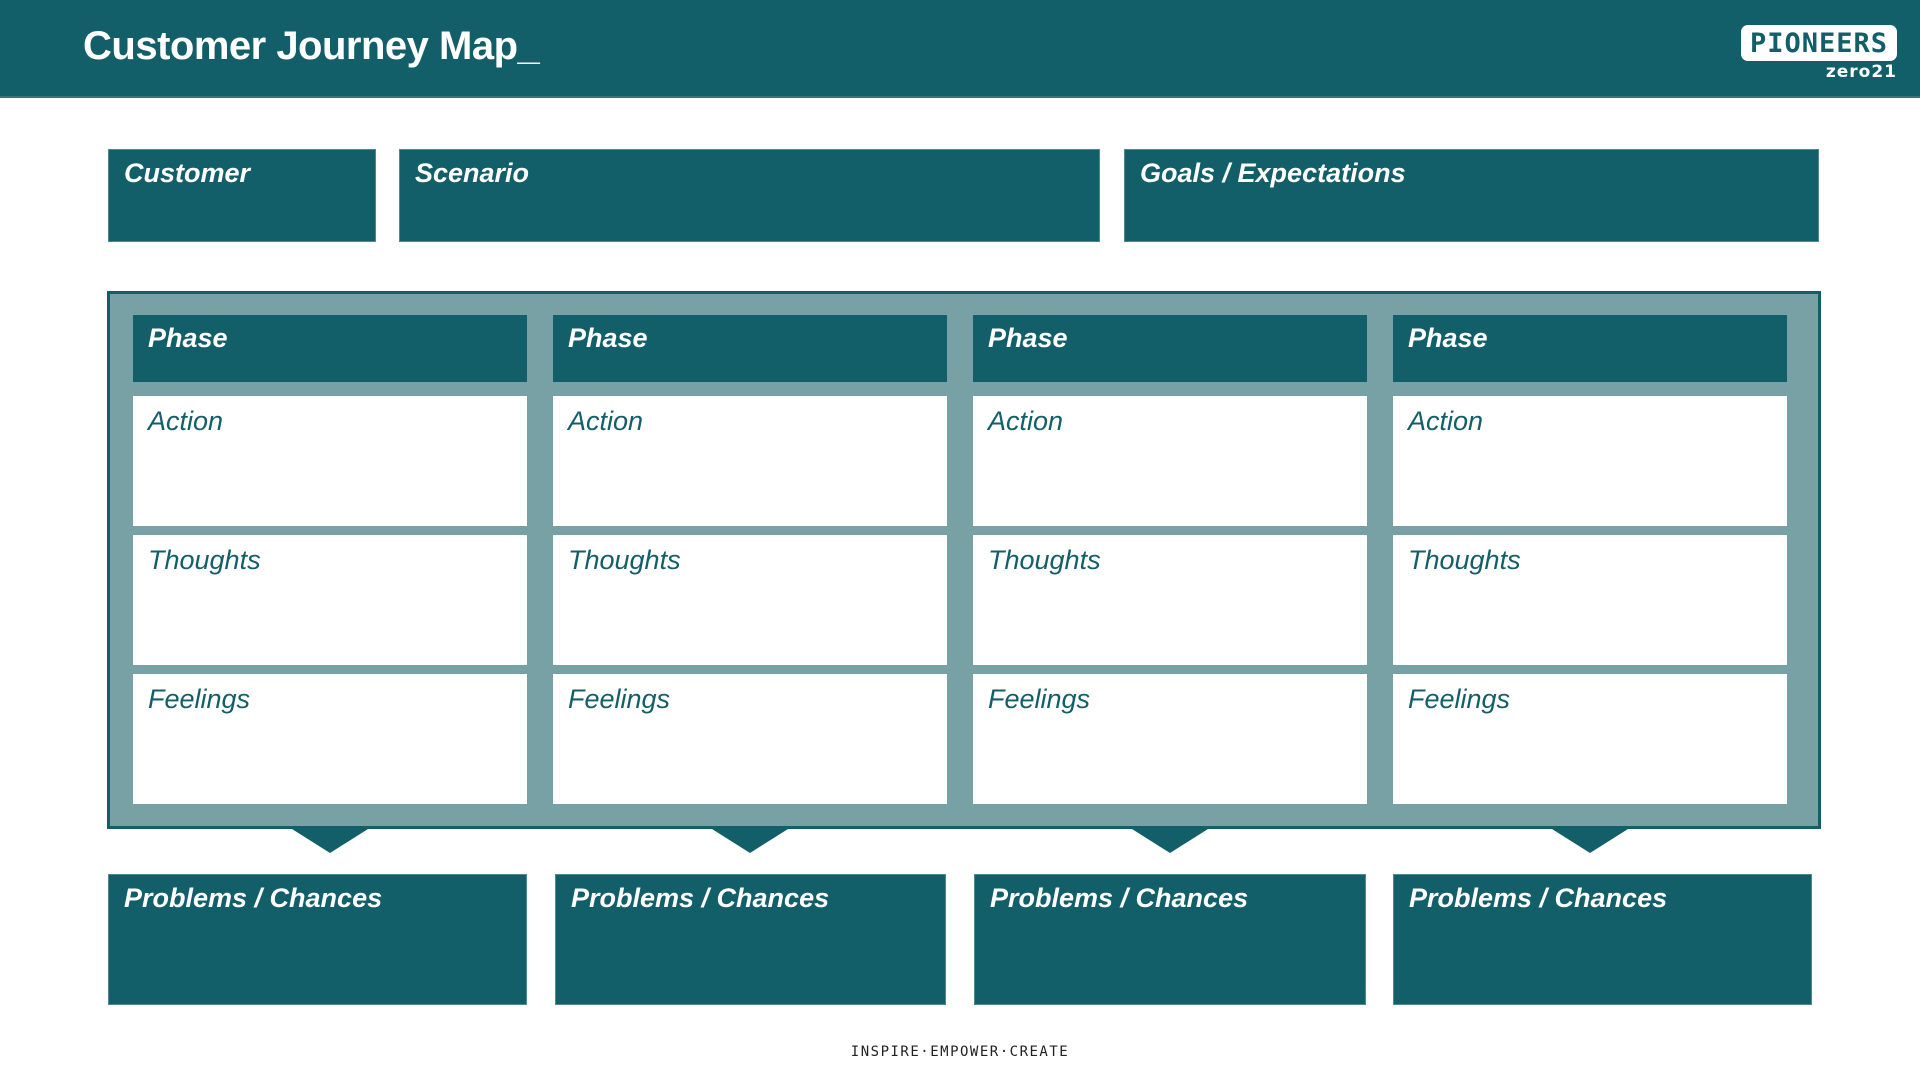 This screenshot has height=1080, width=1920. Describe the element at coordinates (242, 195) in the screenshot. I see `customer-box: Customer` at that location.